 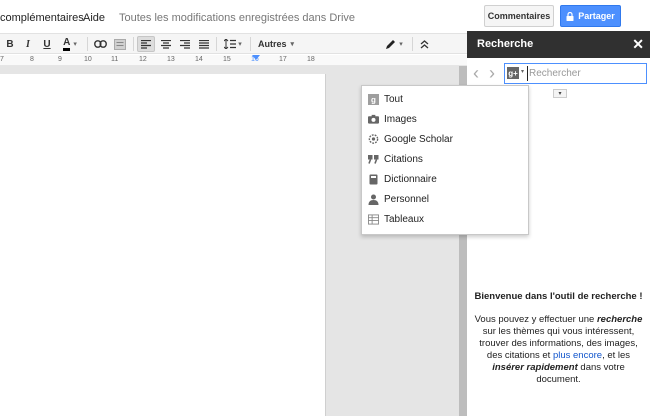 What do you see at coordinates (67, 44) in the screenshot?
I see `text-color-icon: A` at bounding box center [67, 44].